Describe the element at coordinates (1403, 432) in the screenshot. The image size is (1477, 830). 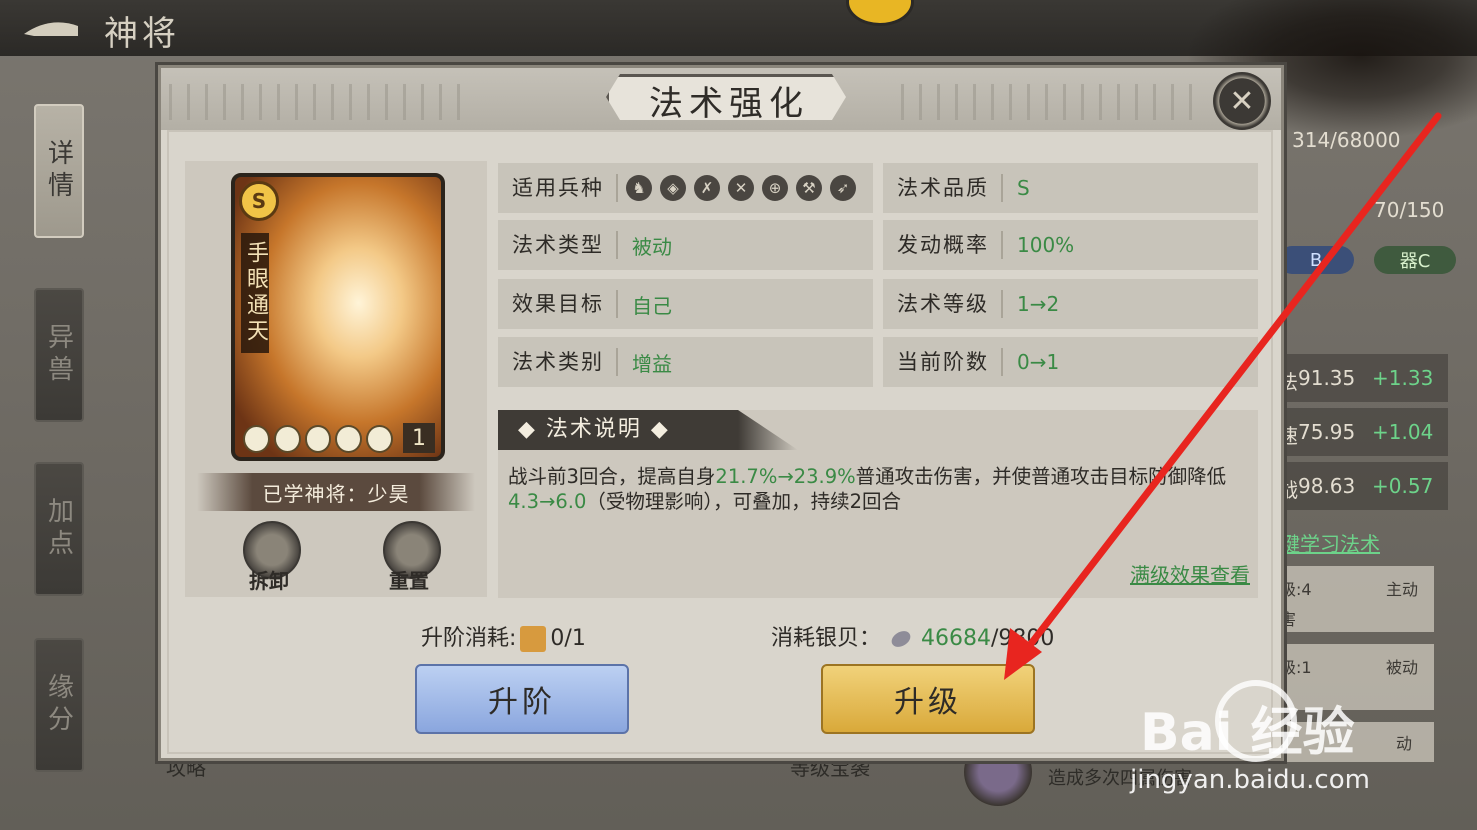
I see `stat-delta: +1.04` at that location.